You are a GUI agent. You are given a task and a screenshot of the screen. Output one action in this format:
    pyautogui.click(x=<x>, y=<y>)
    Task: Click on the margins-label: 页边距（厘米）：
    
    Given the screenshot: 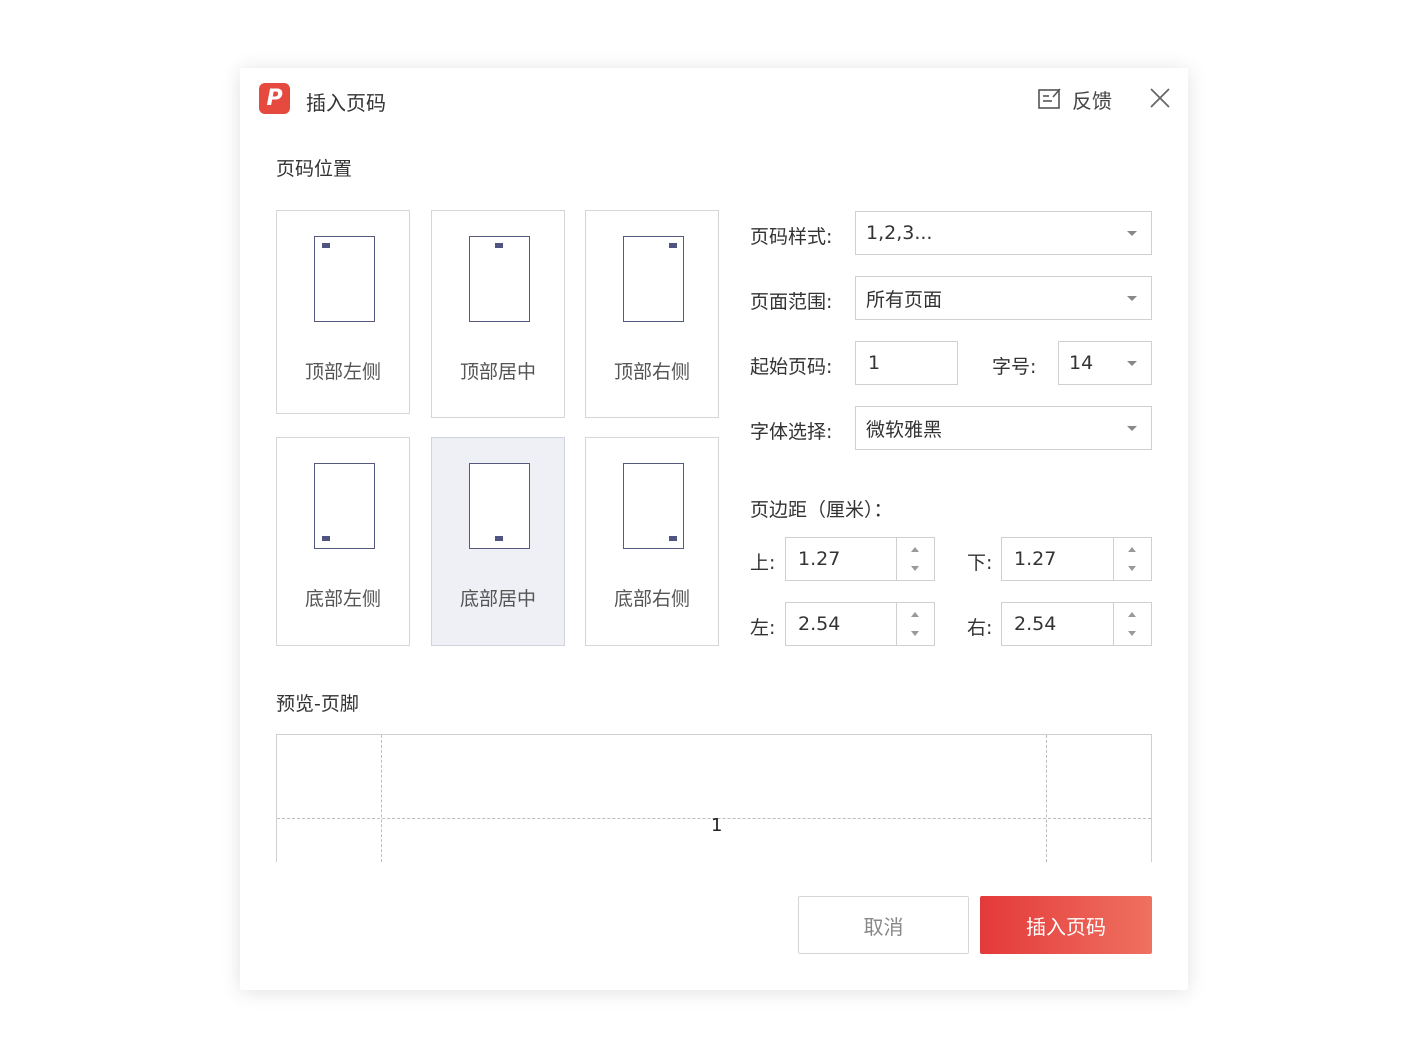 What is the action you would take?
    pyautogui.click(x=821, y=510)
    